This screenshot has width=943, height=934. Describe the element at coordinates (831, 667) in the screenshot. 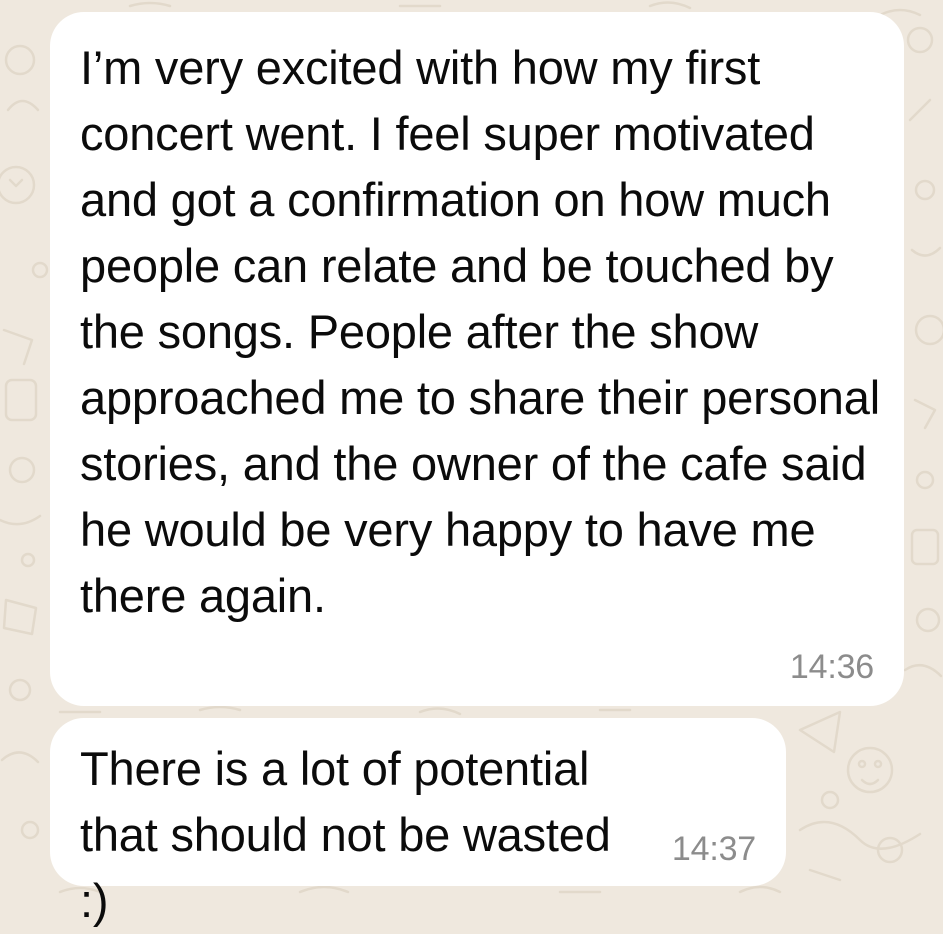

I see `message-timestamp: 14:36` at that location.